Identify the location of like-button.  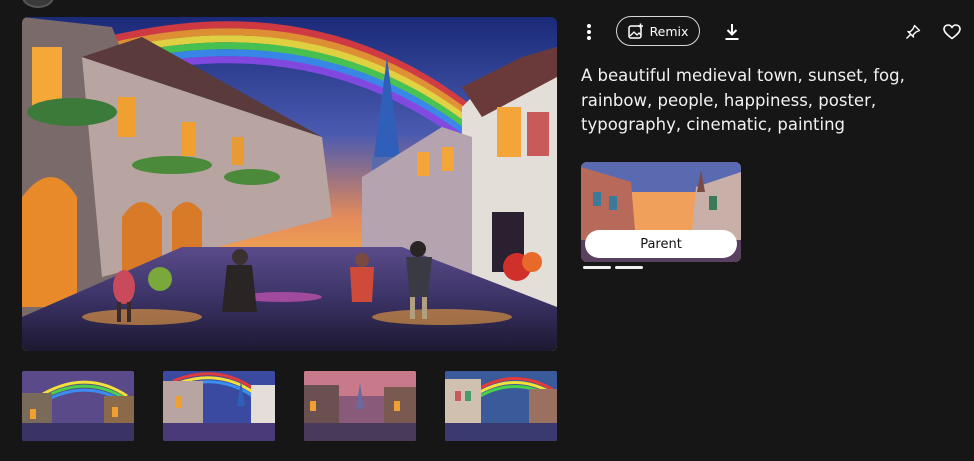
(952, 32).